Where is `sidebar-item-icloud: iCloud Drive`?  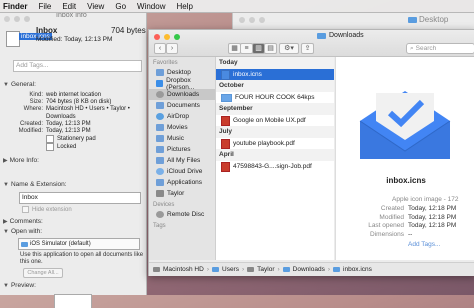
sidebar-item-icloud: iCloud Drive is located at coordinates (182, 171).